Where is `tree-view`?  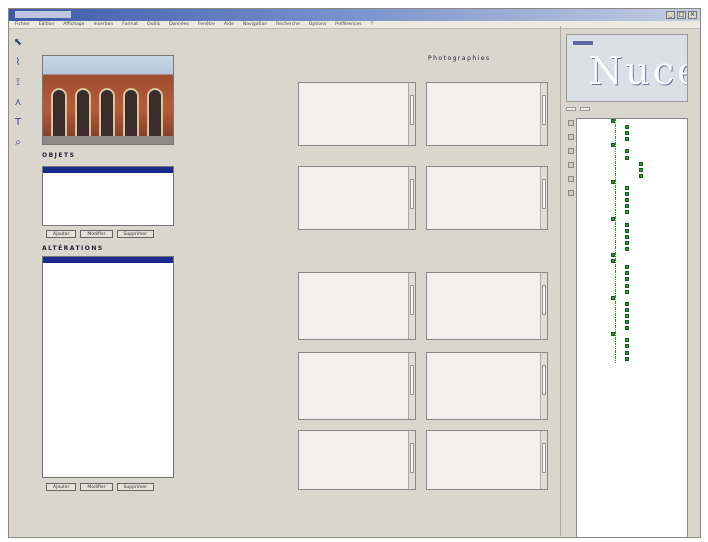 tree-view is located at coordinates (632, 328).